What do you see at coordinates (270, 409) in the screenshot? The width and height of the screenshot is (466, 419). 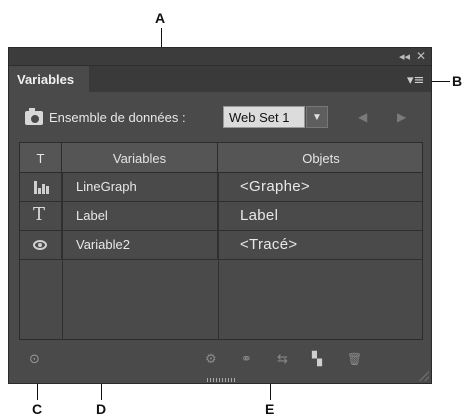 I see `callout-e-label: E` at bounding box center [270, 409].